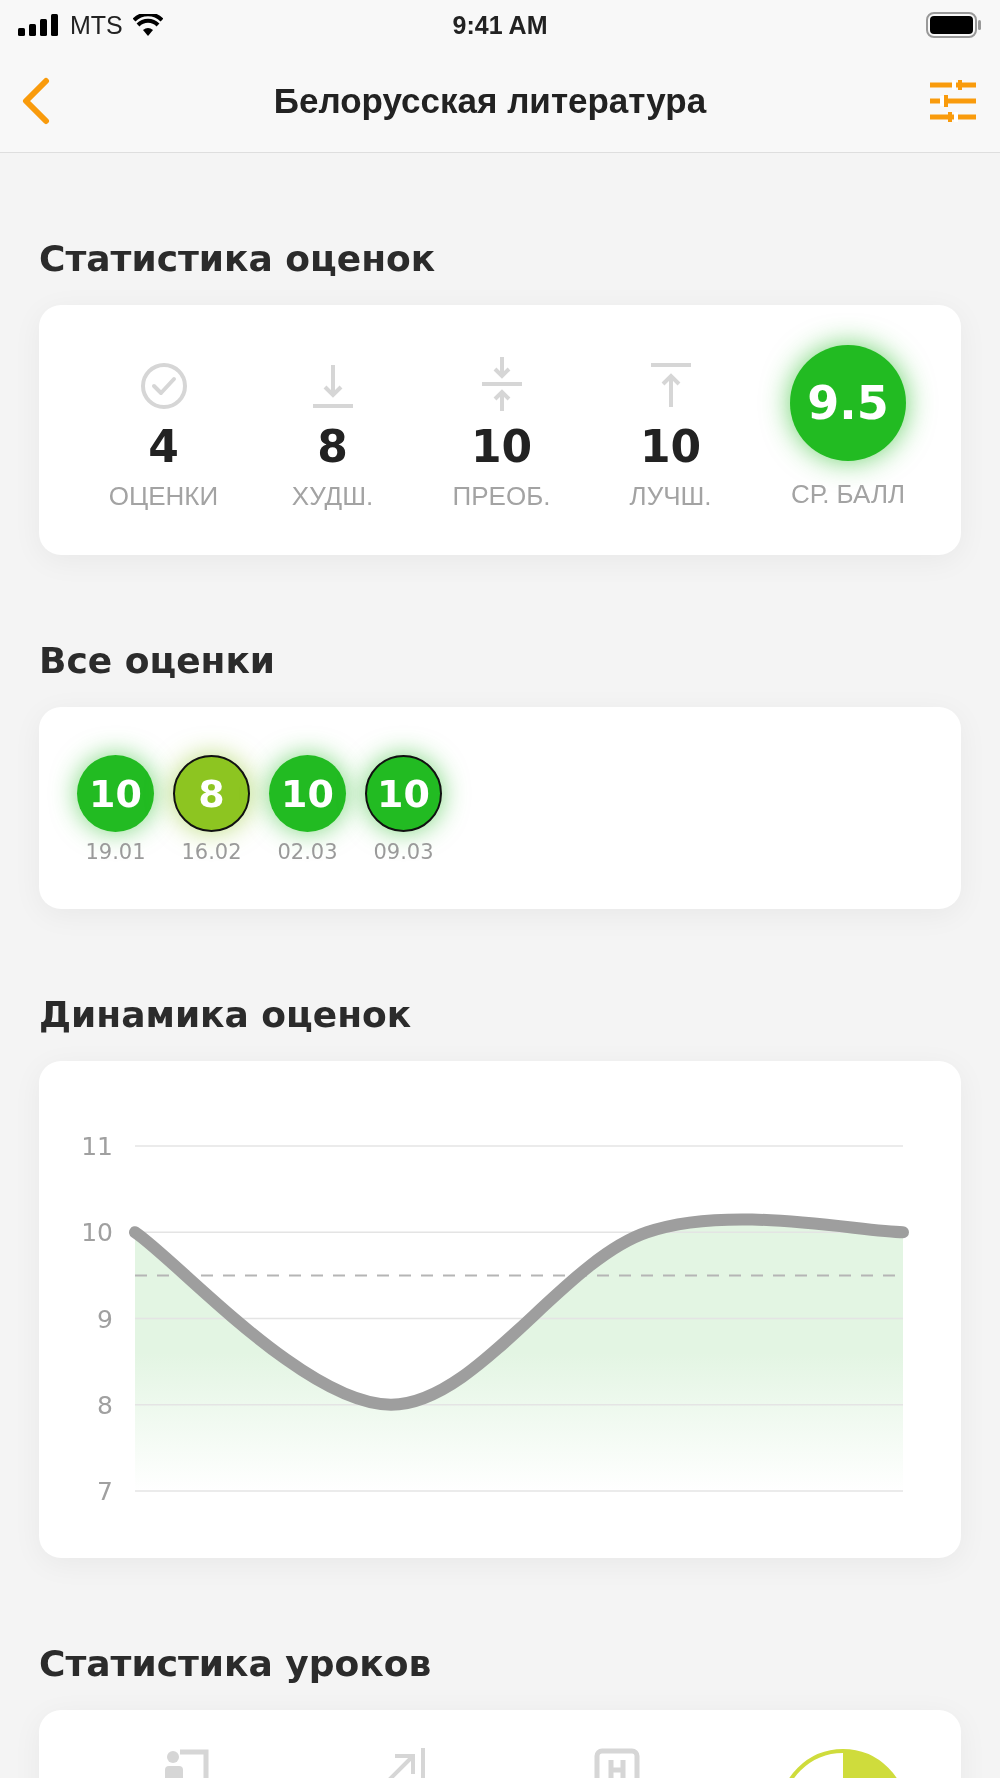  Describe the element at coordinates (96, 25) in the screenshot. I see `carrier-name: MTS` at that location.